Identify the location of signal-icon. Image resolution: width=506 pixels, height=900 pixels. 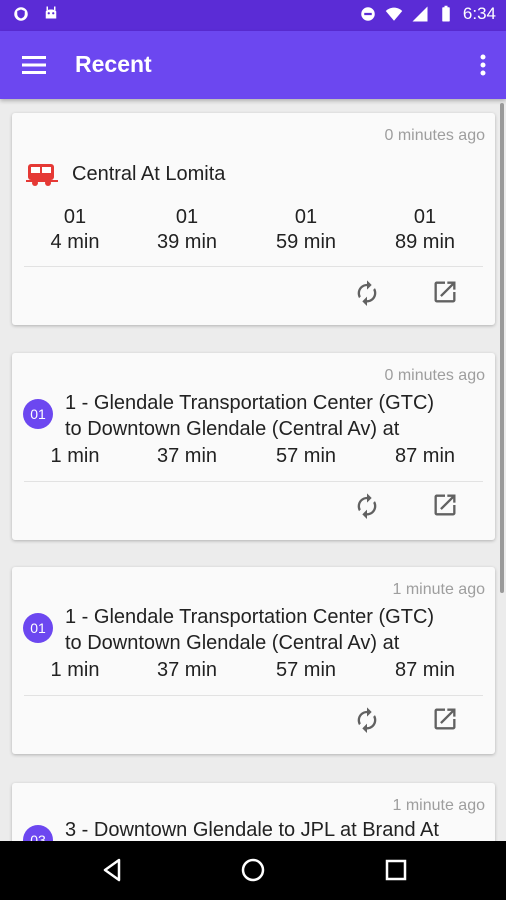
(420, 14).